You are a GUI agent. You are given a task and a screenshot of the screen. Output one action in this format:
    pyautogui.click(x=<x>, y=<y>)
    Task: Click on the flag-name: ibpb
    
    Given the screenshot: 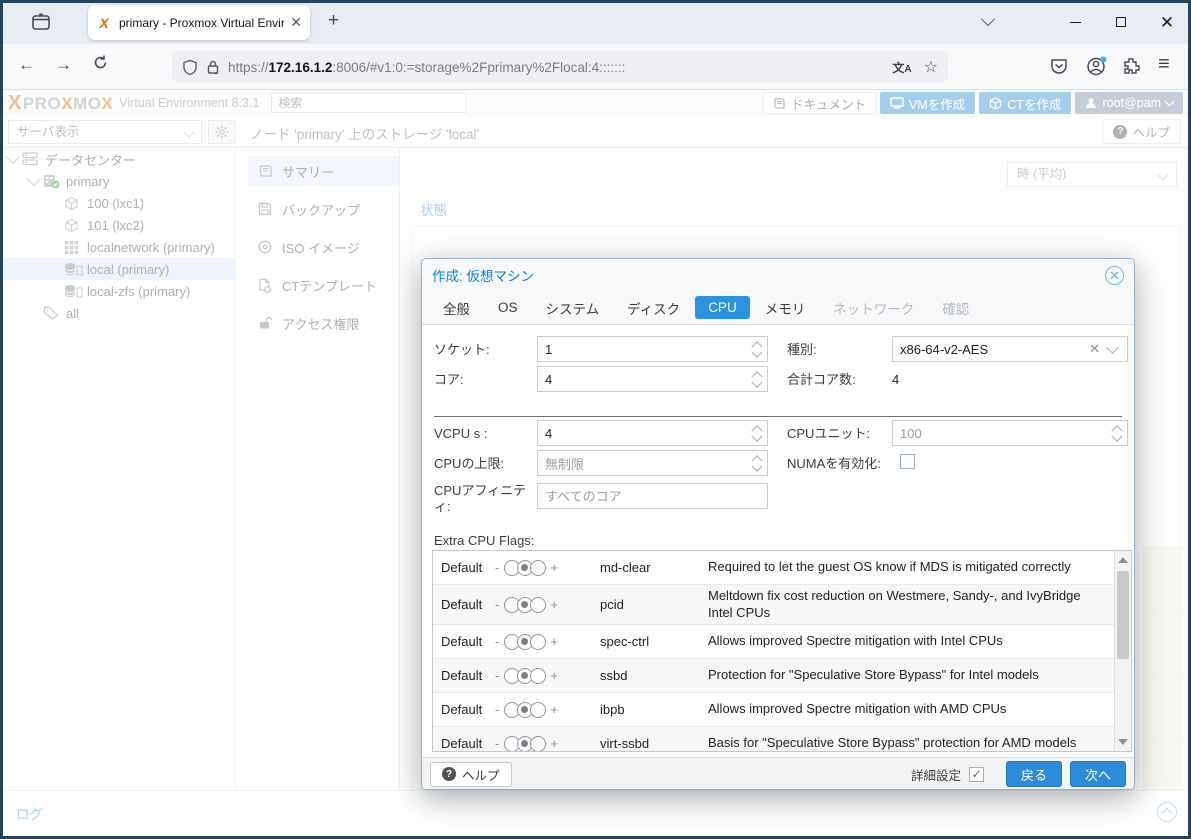 What is the action you would take?
    pyautogui.click(x=612, y=709)
    